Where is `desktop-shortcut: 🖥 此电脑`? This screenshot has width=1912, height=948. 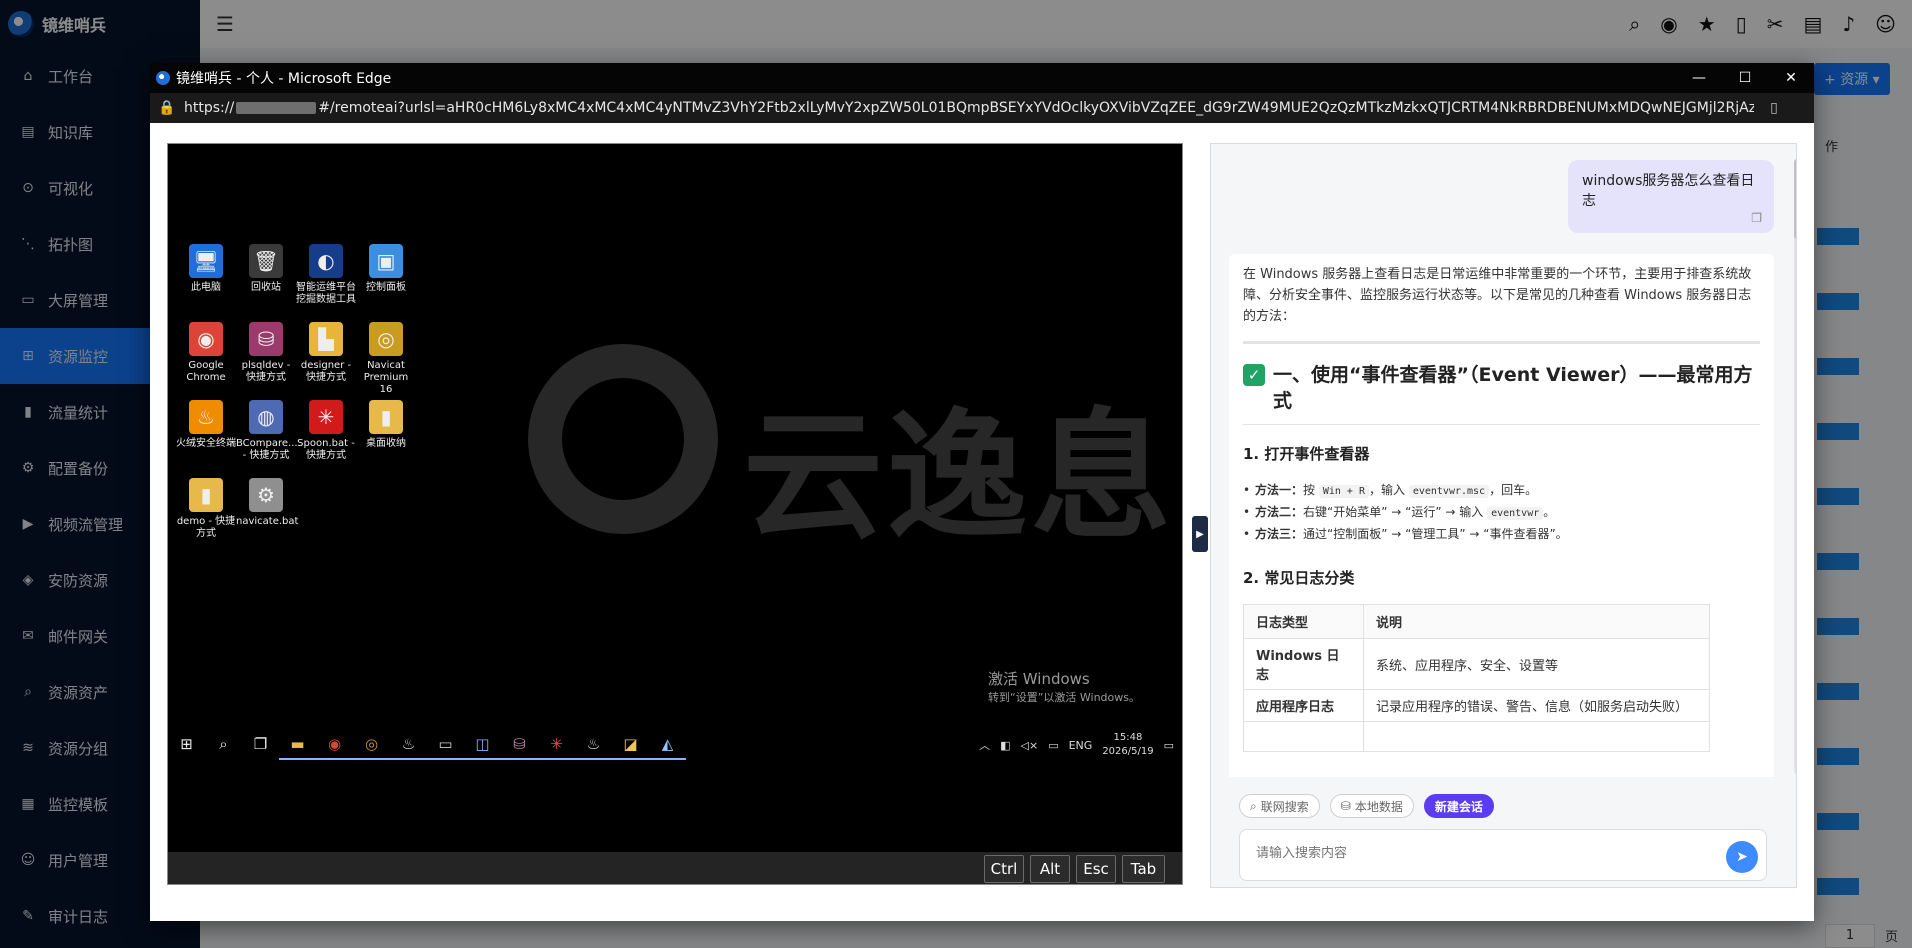
desktop-shortcut: 🖥 此电脑 is located at coordinates (206, 269).